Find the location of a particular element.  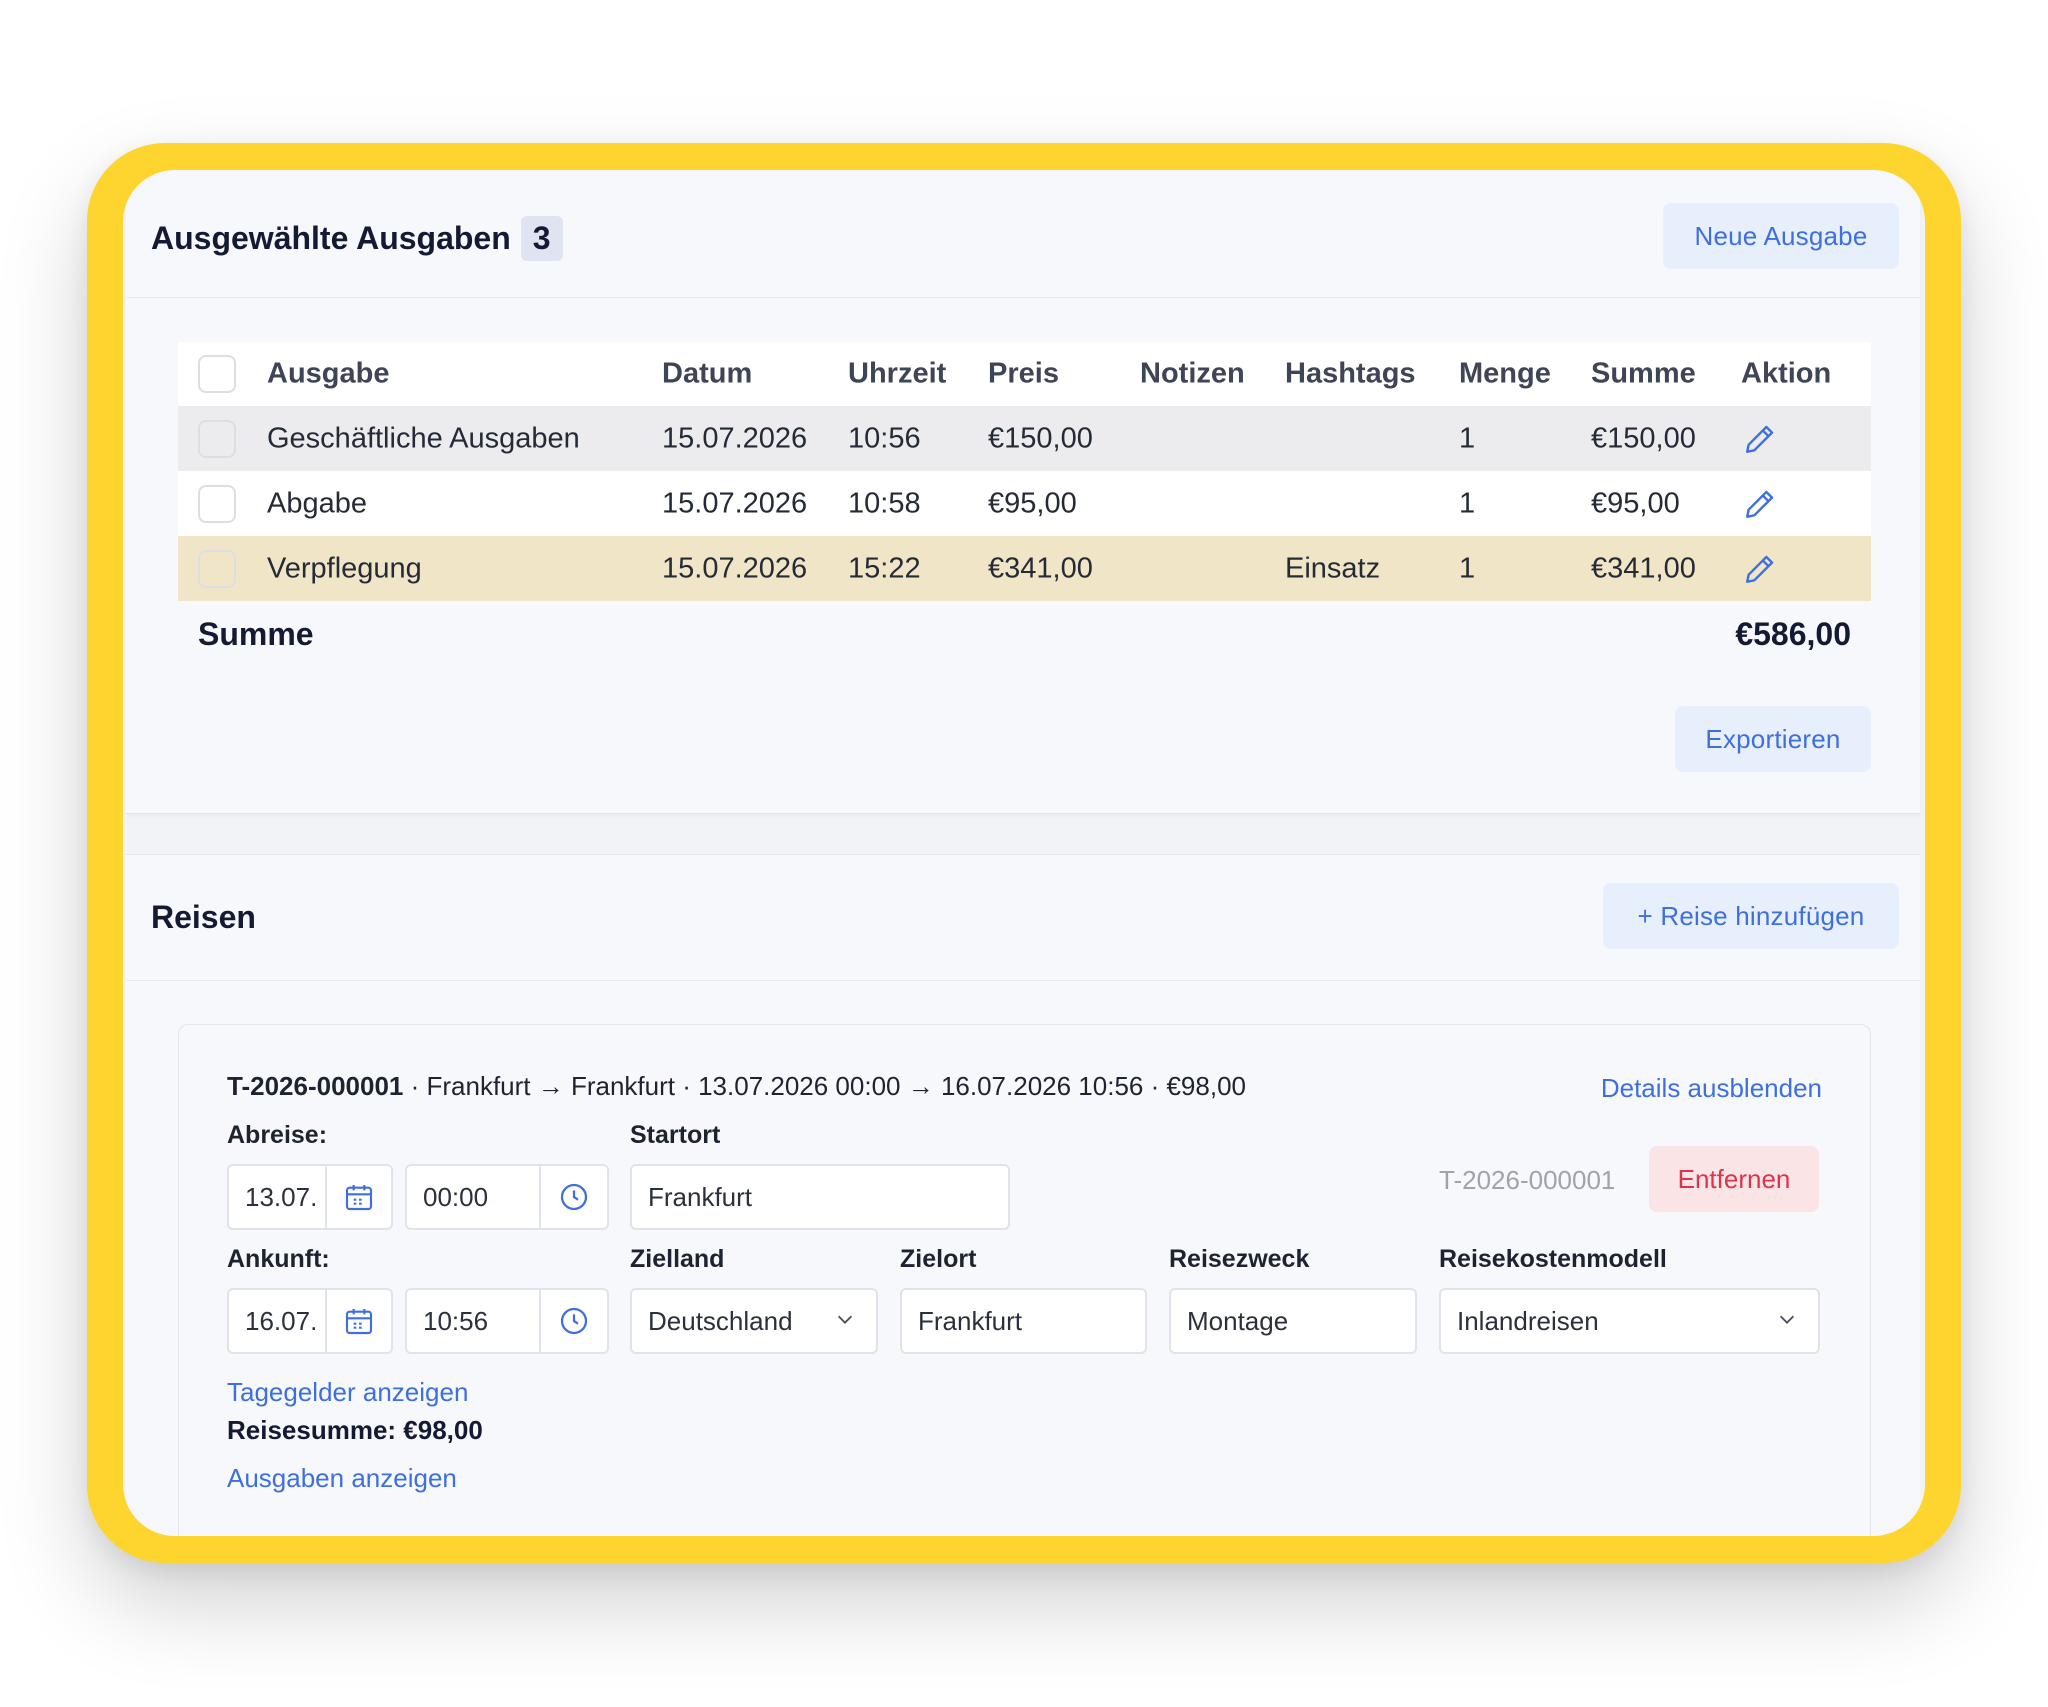

departure-date-field: 13.07. is located at coordinates (310, 1197).